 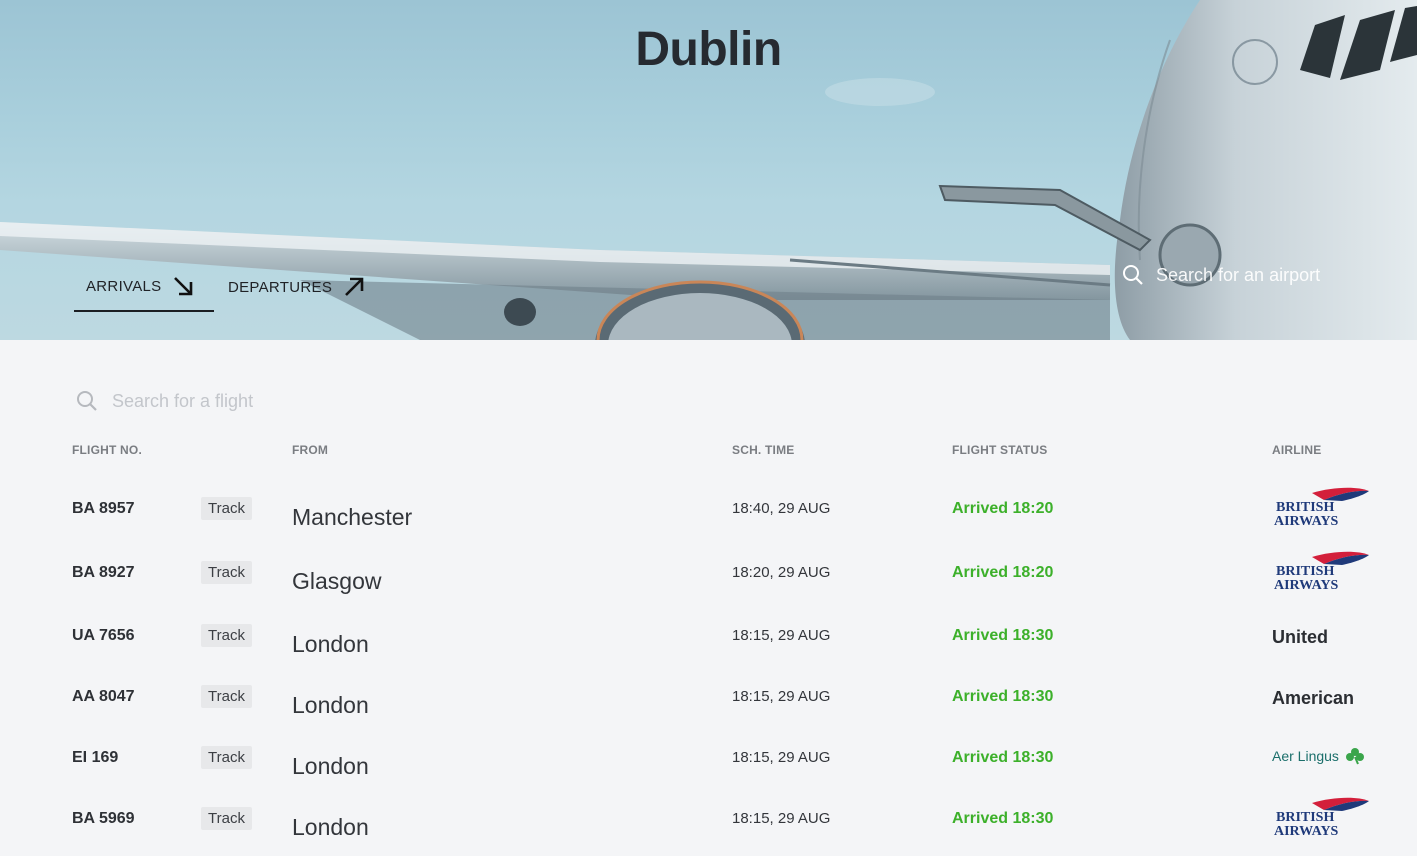 I want to click on flight-number: UA 7656, so click(x=103, y=635).